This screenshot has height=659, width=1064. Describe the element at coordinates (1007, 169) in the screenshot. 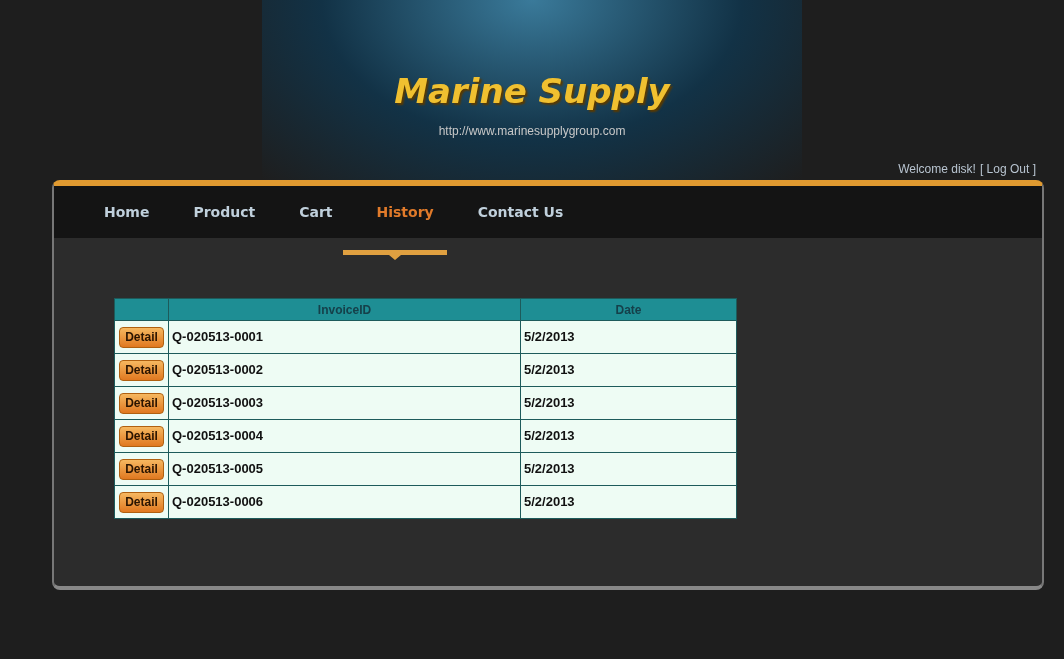

I see `logout-link: [ Log Out ]` at that location.